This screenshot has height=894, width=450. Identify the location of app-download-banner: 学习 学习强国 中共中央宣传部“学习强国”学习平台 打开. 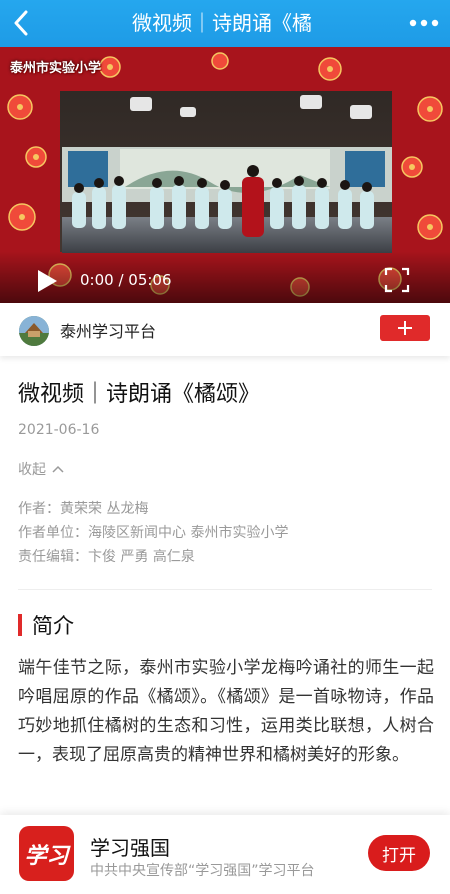
(225, 854).